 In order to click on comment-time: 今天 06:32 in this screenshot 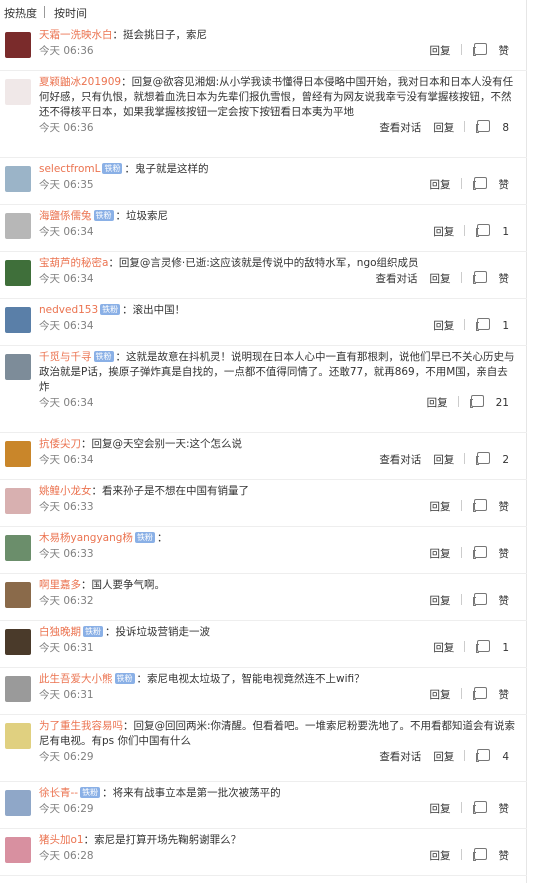, I will do `click(66, 601)`.